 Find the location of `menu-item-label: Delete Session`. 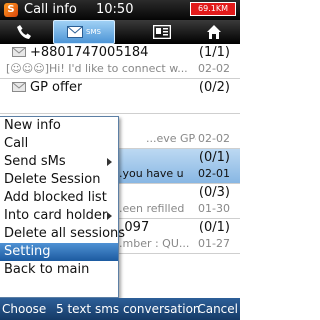

menu-item-label: Delete Session is located at coordinates (52, 179).